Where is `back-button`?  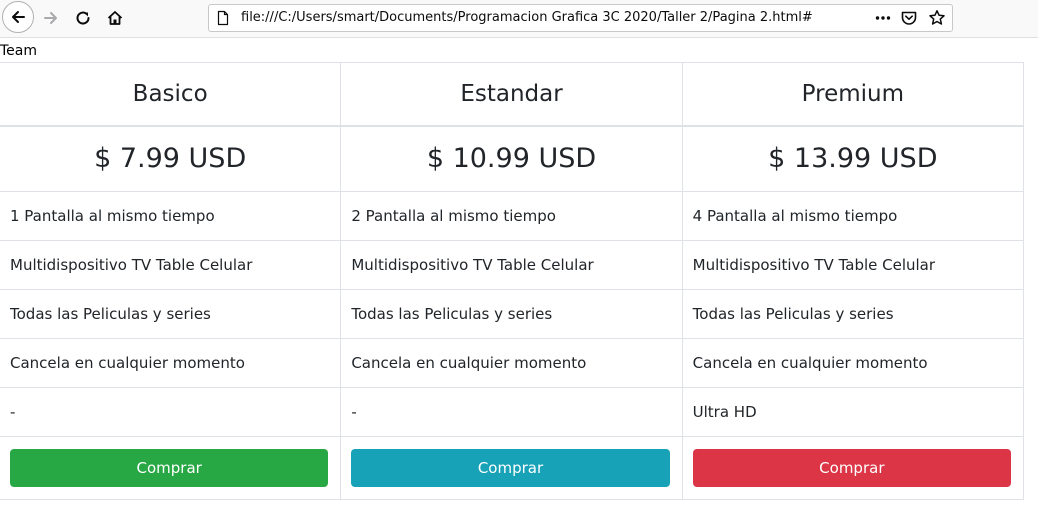 back-button is located at coordinates (18, 17).